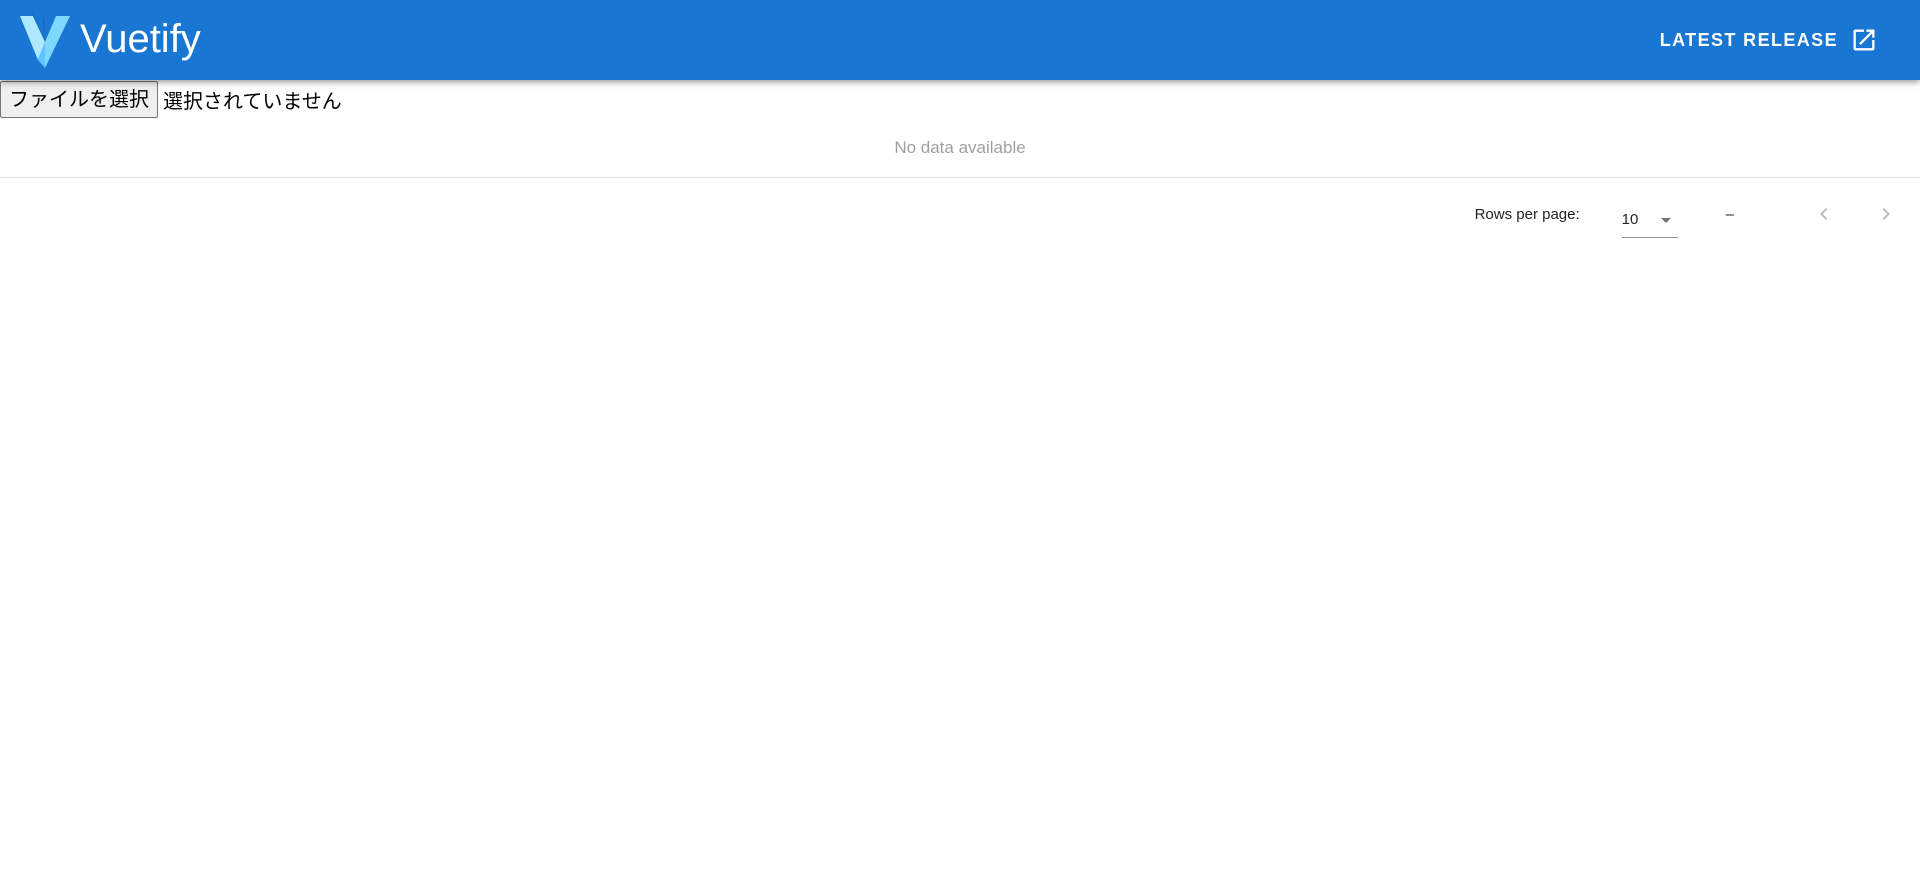 This screenshot has width=1920, height=892. What do you see at coordinates (1748, 40) in the screenshot?
I see `latest-release-label: LATEST RELEASE` at bounding box center [1748, 40].